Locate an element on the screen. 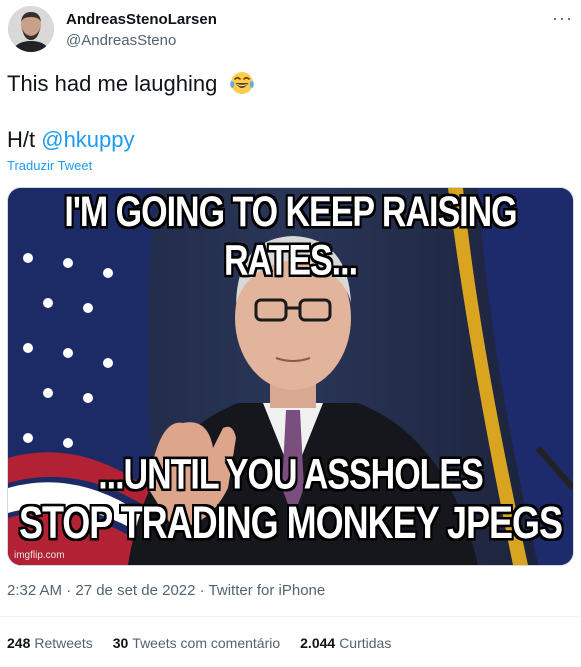 The image size is (581, 667). translate-tweet-link: Traduzir Tweet is located at coordinates (49, 165).